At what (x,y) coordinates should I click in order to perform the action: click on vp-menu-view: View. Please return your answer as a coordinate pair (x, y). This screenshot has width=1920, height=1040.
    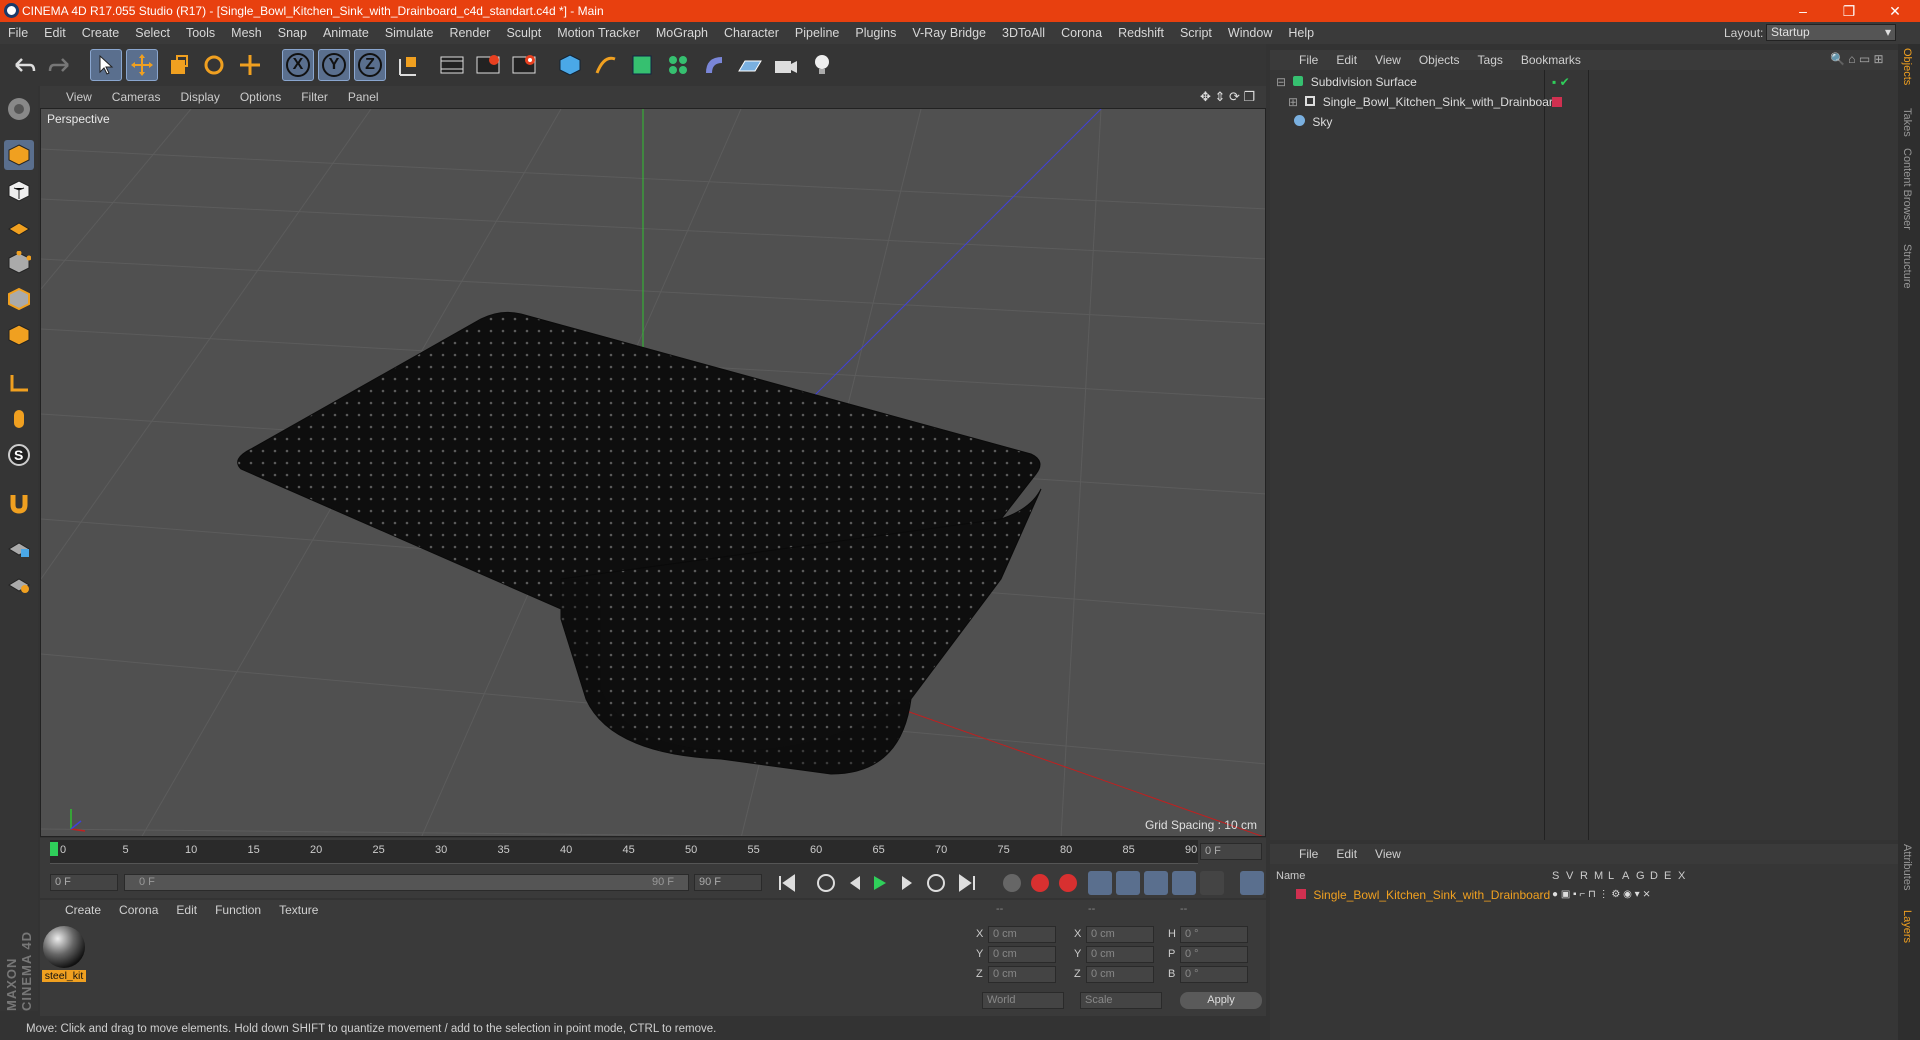
    Looking at the image, I should click on (79, 97).